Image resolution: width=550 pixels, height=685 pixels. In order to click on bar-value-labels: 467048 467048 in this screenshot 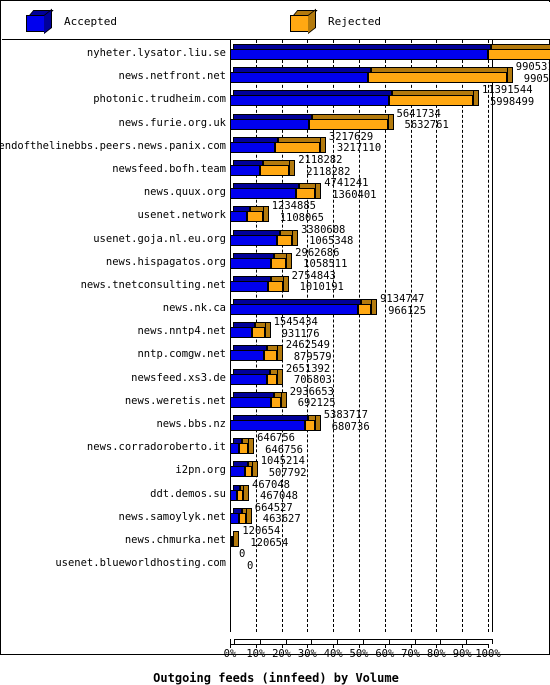, I will do `click(275, 491)`.